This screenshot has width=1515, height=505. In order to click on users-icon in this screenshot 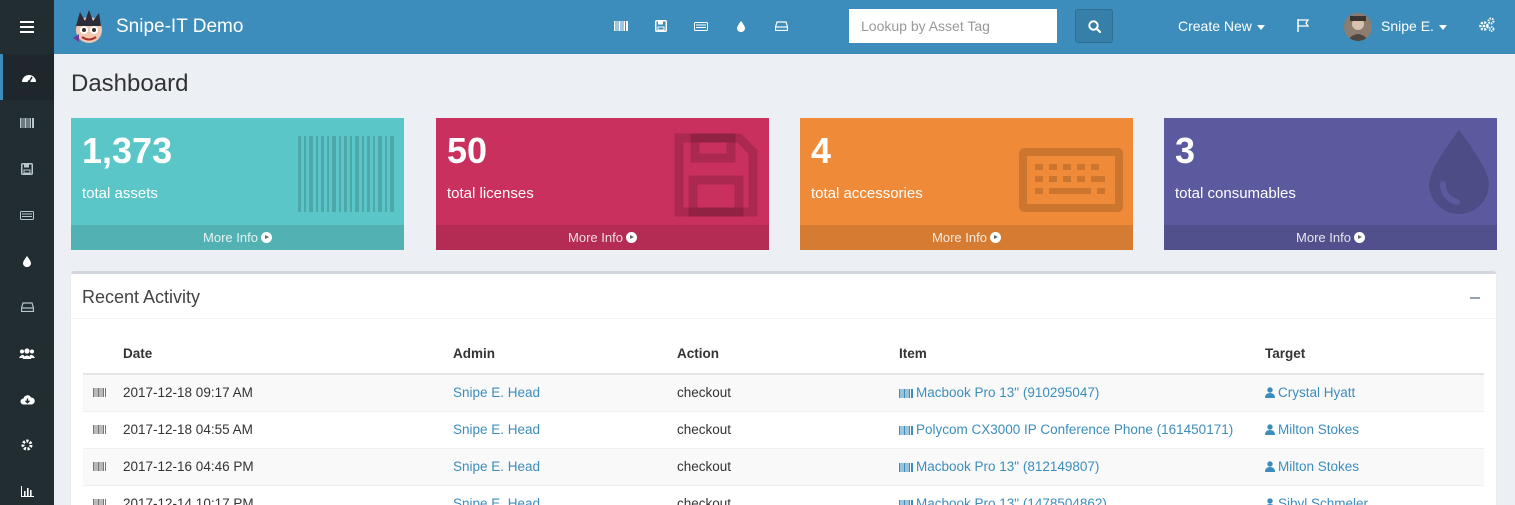, I will do `click(27, 353)`.